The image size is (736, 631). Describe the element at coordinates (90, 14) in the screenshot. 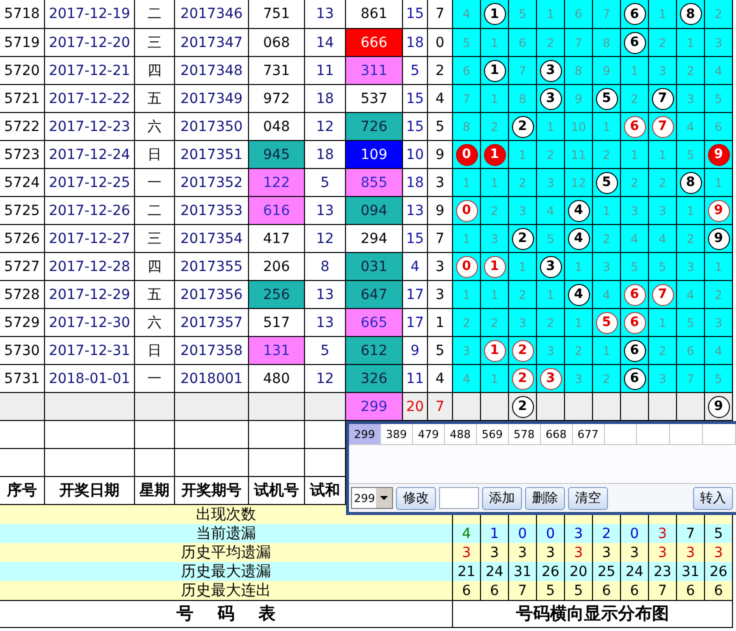

I see `draw-date: 2017-12-19` at that location.